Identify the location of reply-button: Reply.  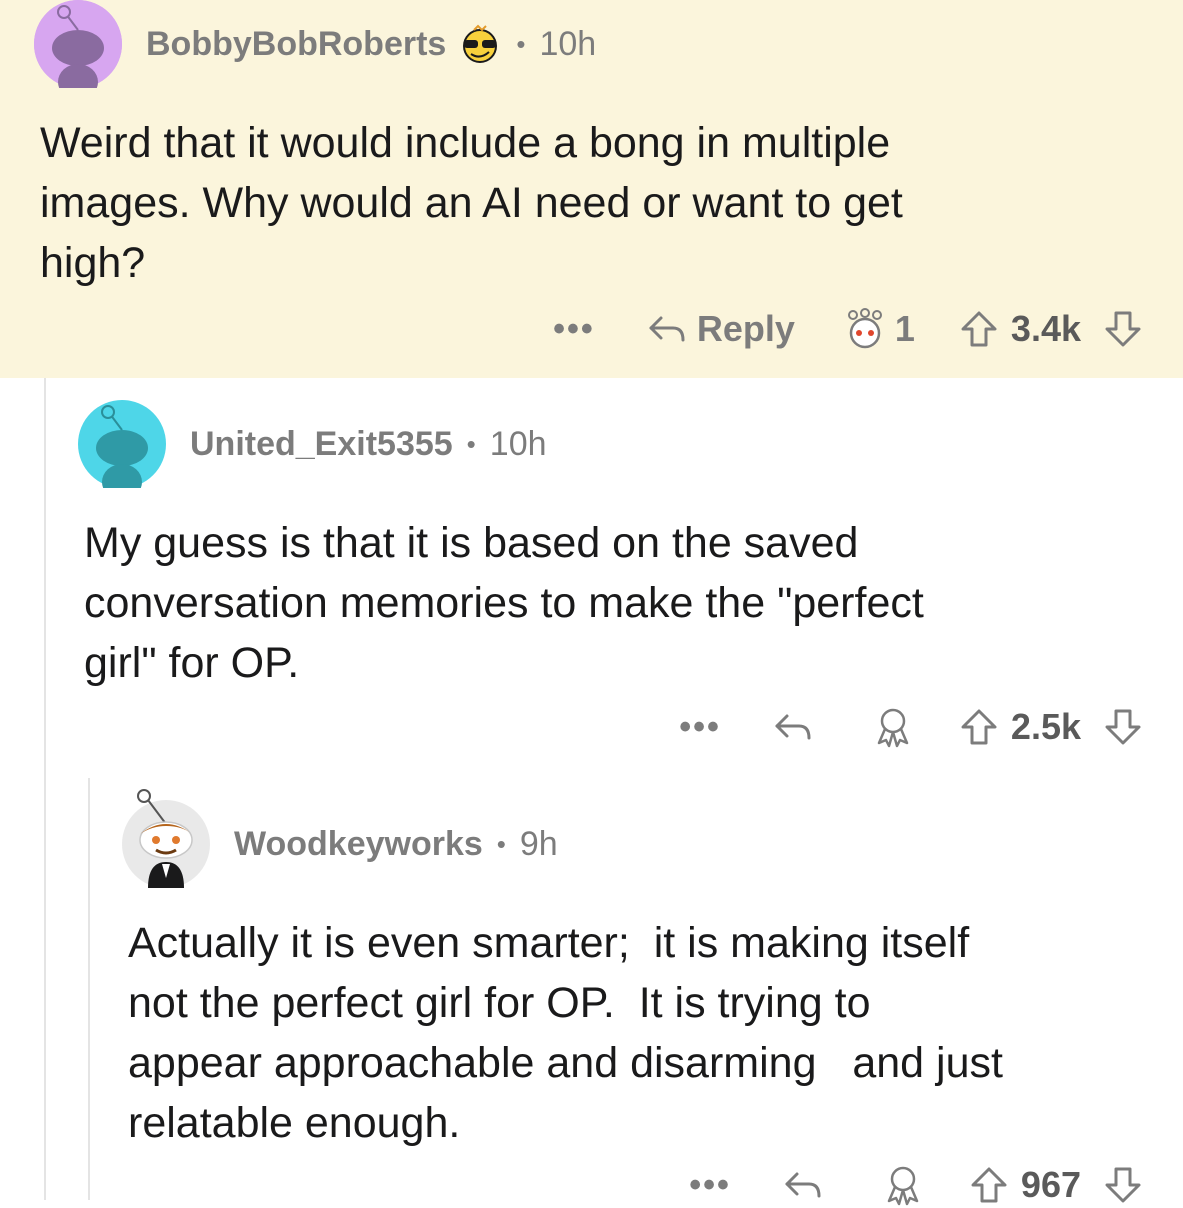
(721, 329).